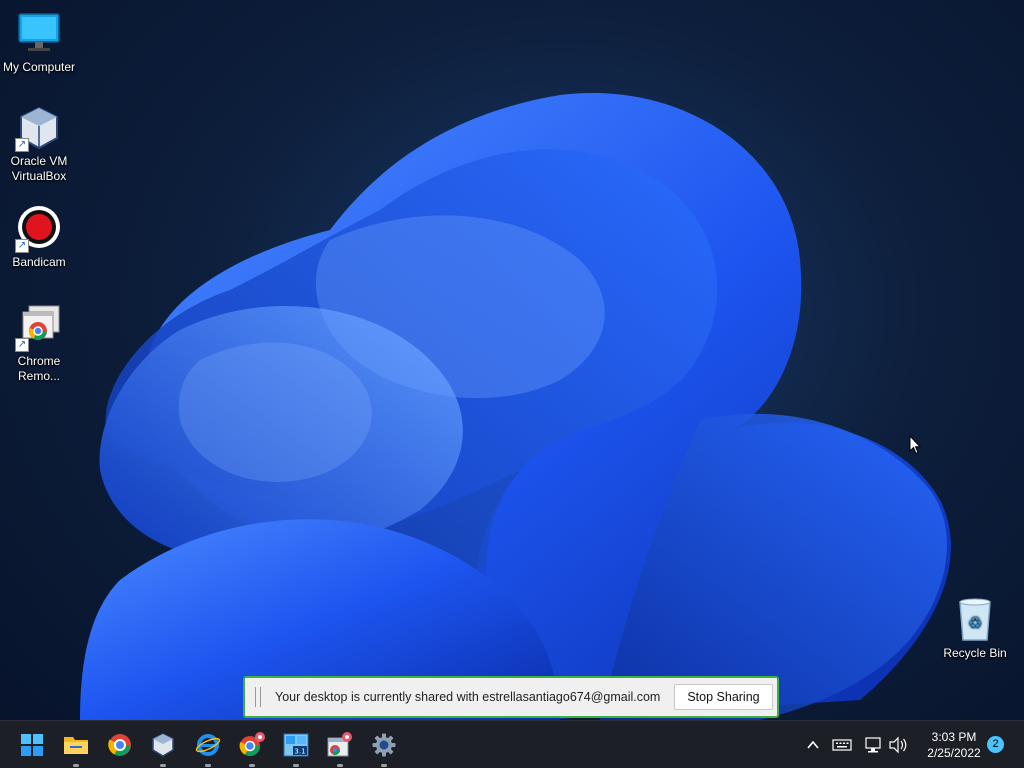  I want to click on network-icon, so click(873, 745).